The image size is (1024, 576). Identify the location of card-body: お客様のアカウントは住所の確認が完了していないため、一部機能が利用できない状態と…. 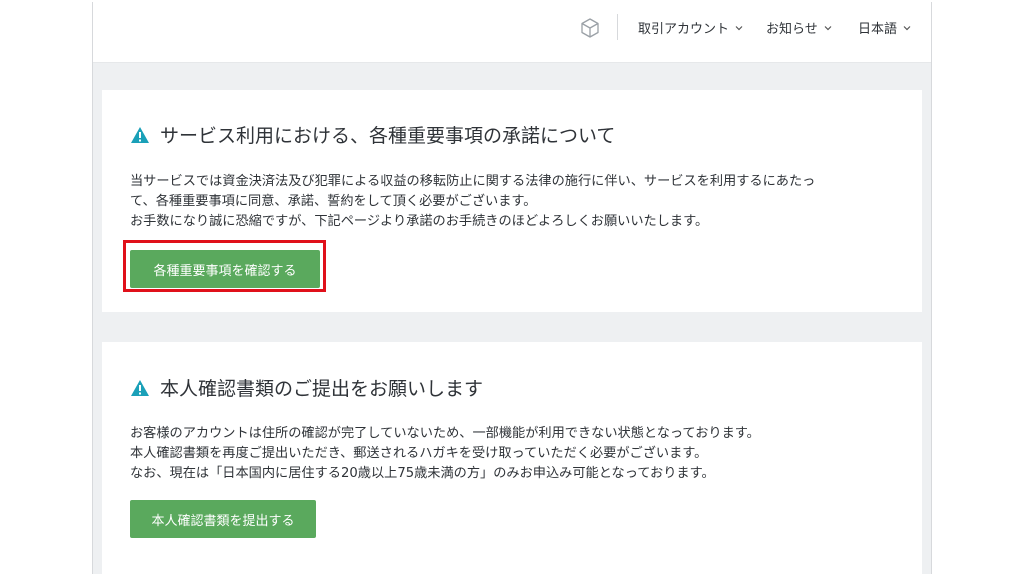
(520, 454).